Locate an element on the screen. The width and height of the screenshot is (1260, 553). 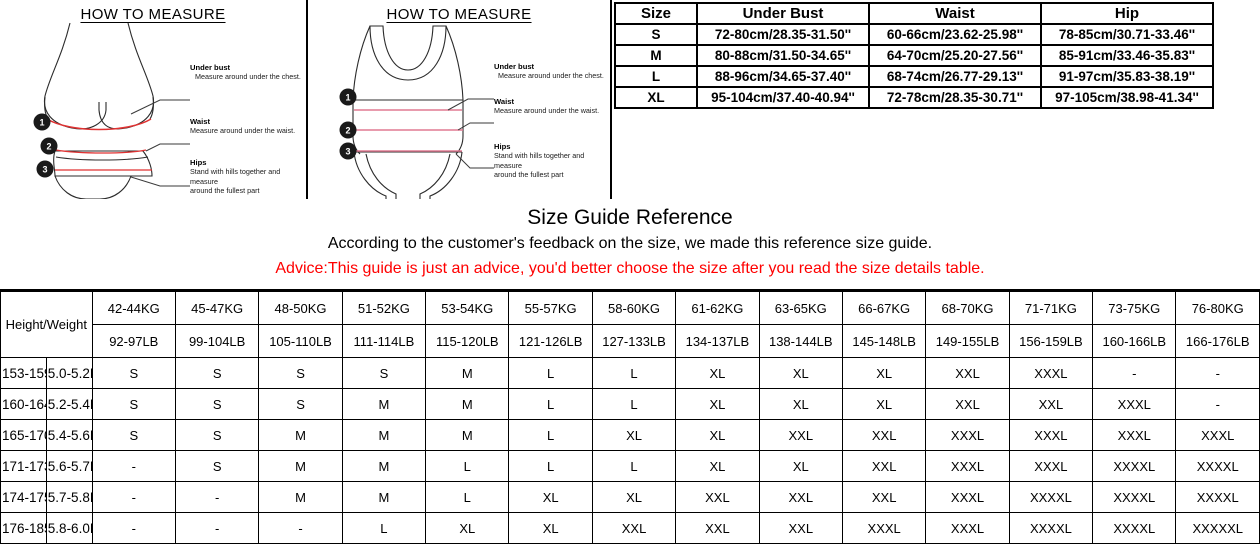
cell-under-bust: 80-88cm/31.50-34.65'' is located at coordinates (783, 55).